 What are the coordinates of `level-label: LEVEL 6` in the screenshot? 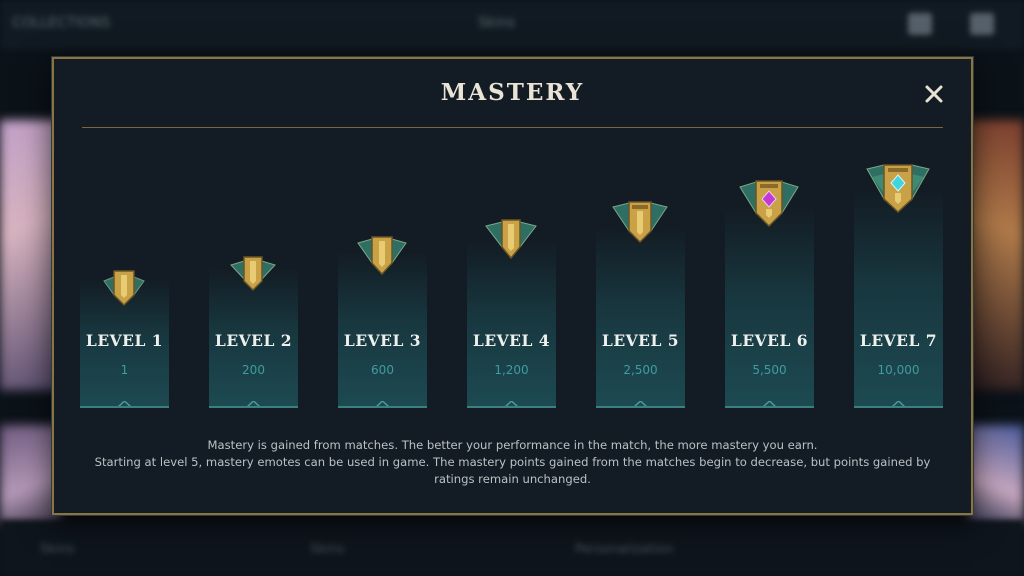 It's located at (769, 340).